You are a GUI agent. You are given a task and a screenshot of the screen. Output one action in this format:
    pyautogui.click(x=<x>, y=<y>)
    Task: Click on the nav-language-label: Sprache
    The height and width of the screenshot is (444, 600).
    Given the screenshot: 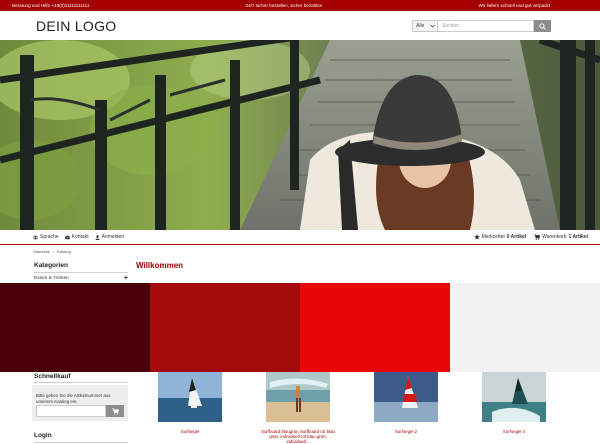 What is the action you would take?
    pyautogui.click(x=49, y=237)
    